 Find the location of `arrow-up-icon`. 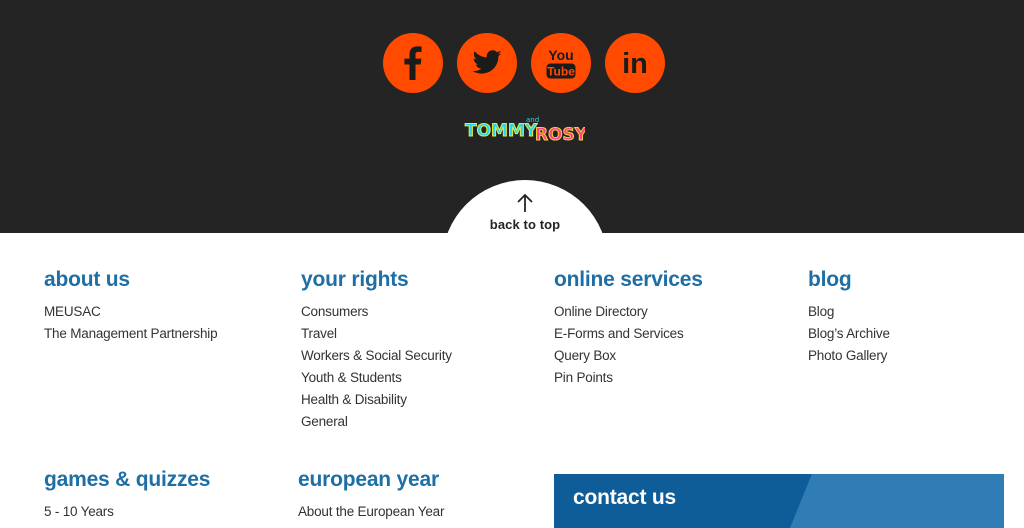

arrow-up-icon is located at coordinates (525, 202).